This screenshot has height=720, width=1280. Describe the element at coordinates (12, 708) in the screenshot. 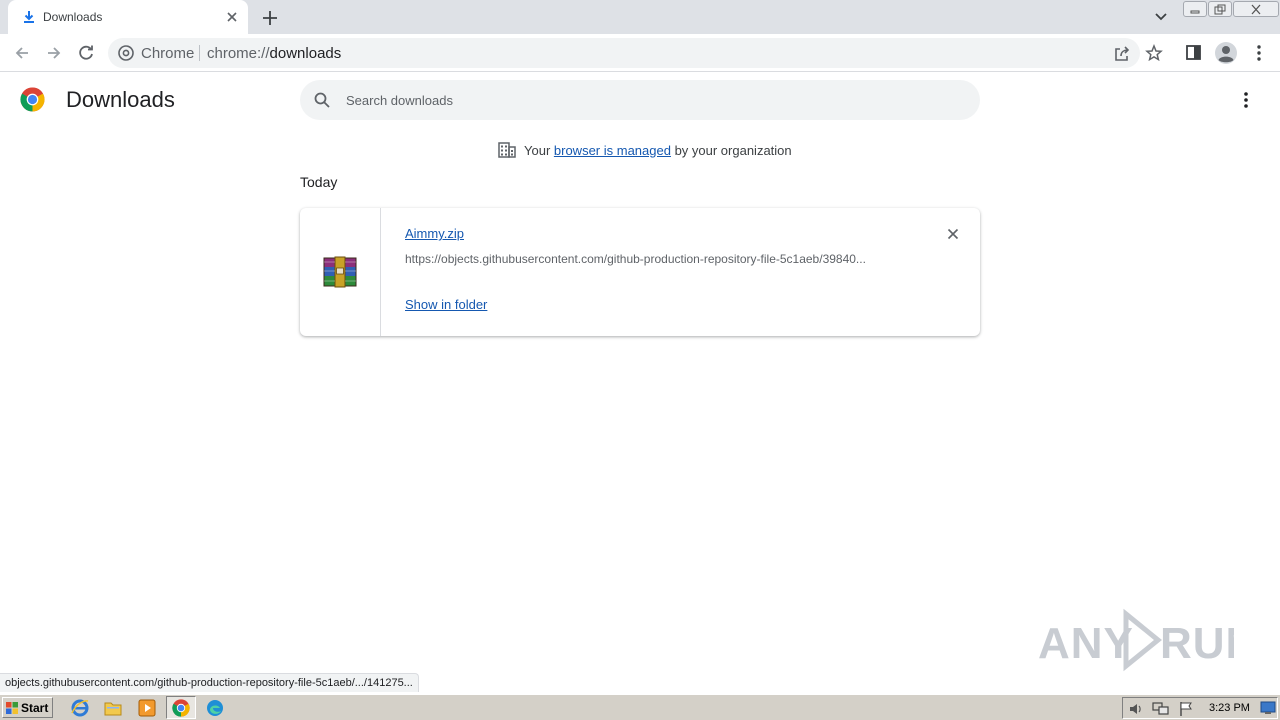

I see `windows-logo-icon` at that location.